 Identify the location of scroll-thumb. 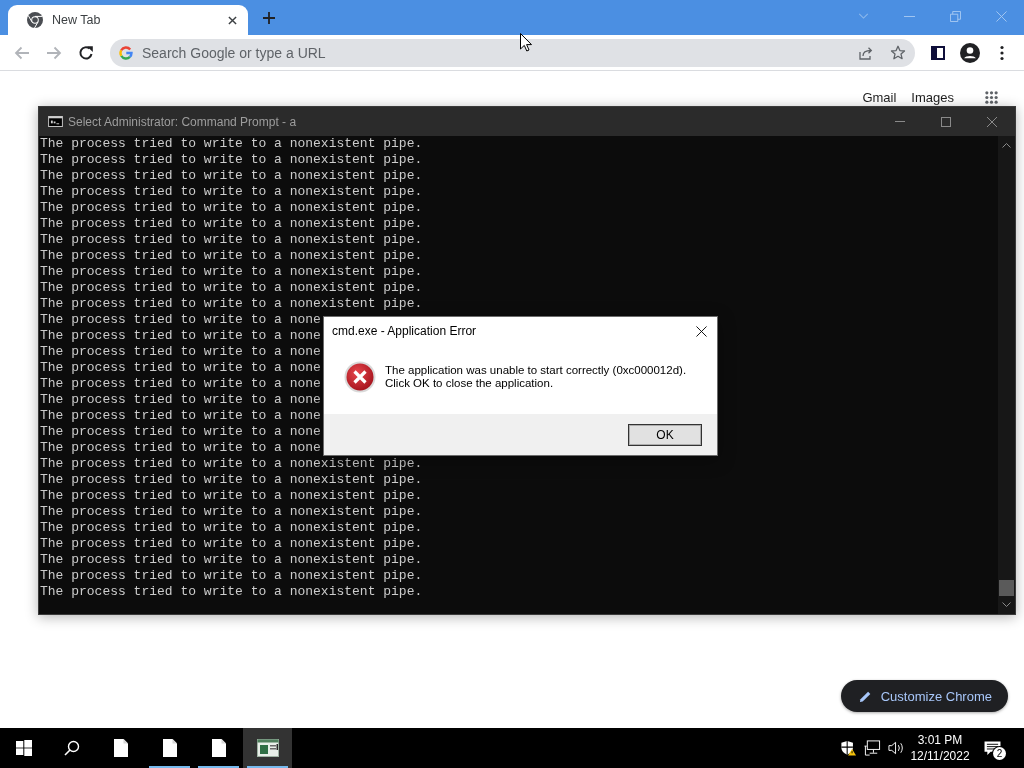
(1006, 588).